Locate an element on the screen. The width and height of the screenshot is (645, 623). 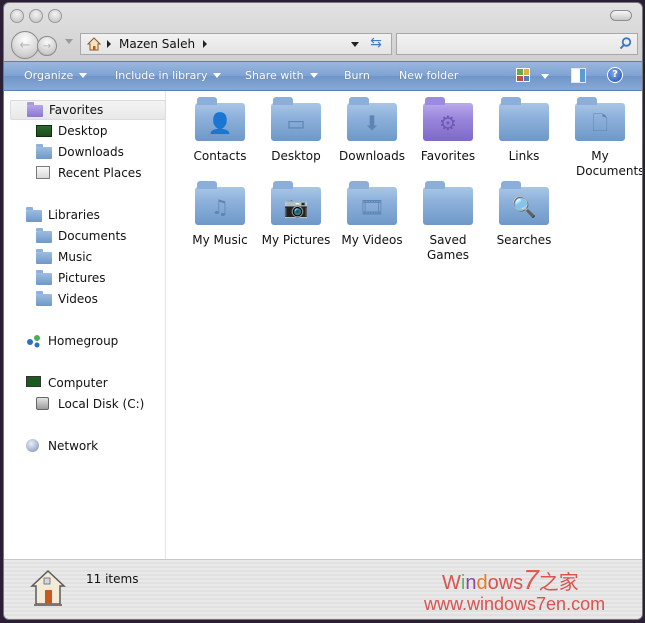
file-name: My Documents is located at coordinates (609, 163).